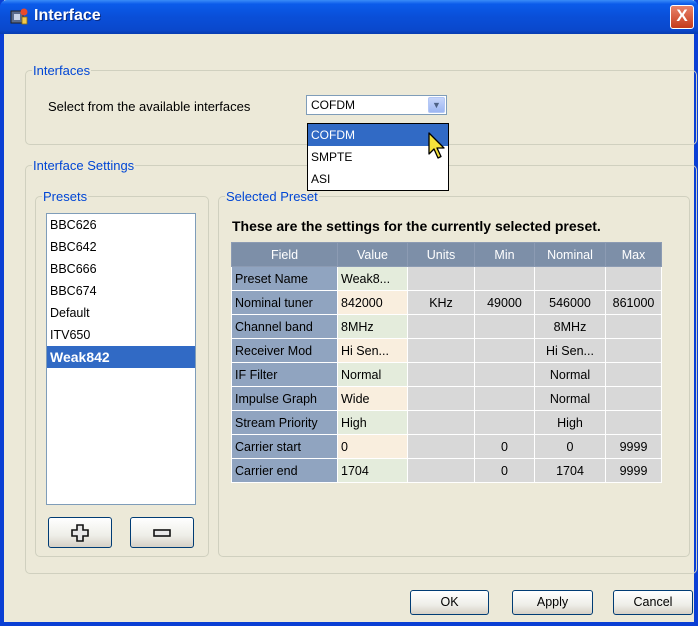  I want to click on dropdown-option-cofdm: COFDM, so click(378, 135).